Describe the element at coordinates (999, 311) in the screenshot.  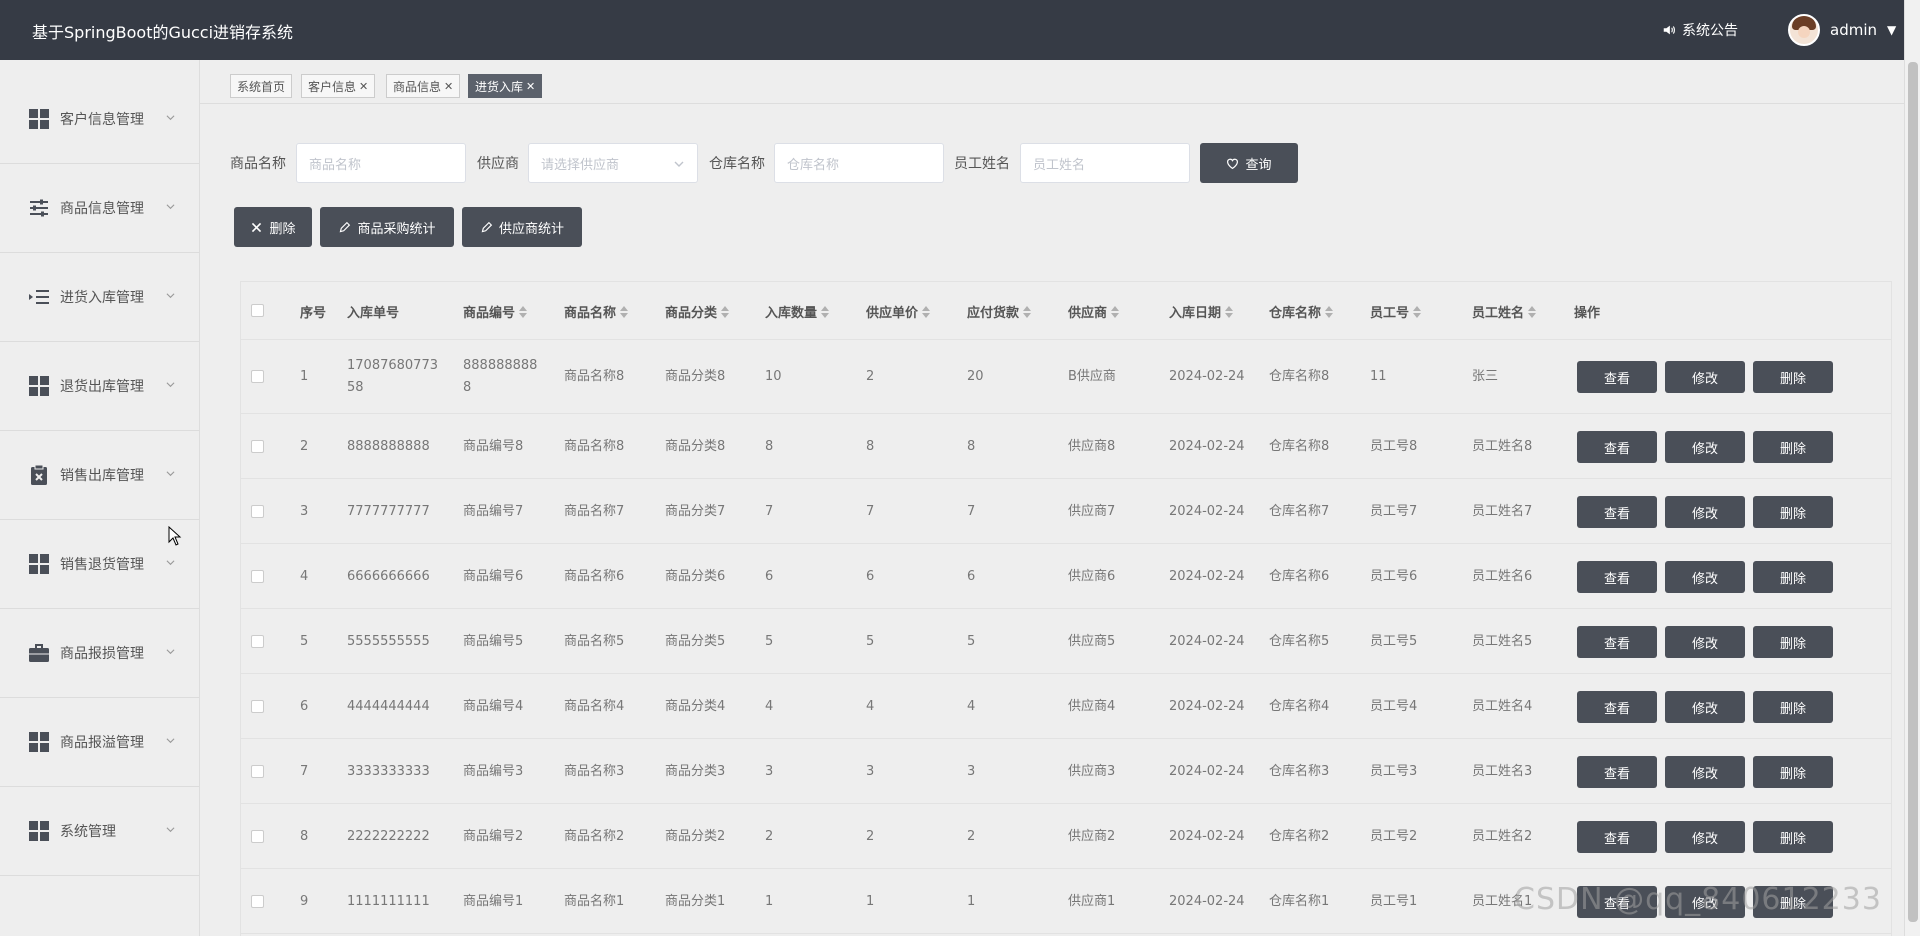
I see `column-header: 应付货款` at that location.